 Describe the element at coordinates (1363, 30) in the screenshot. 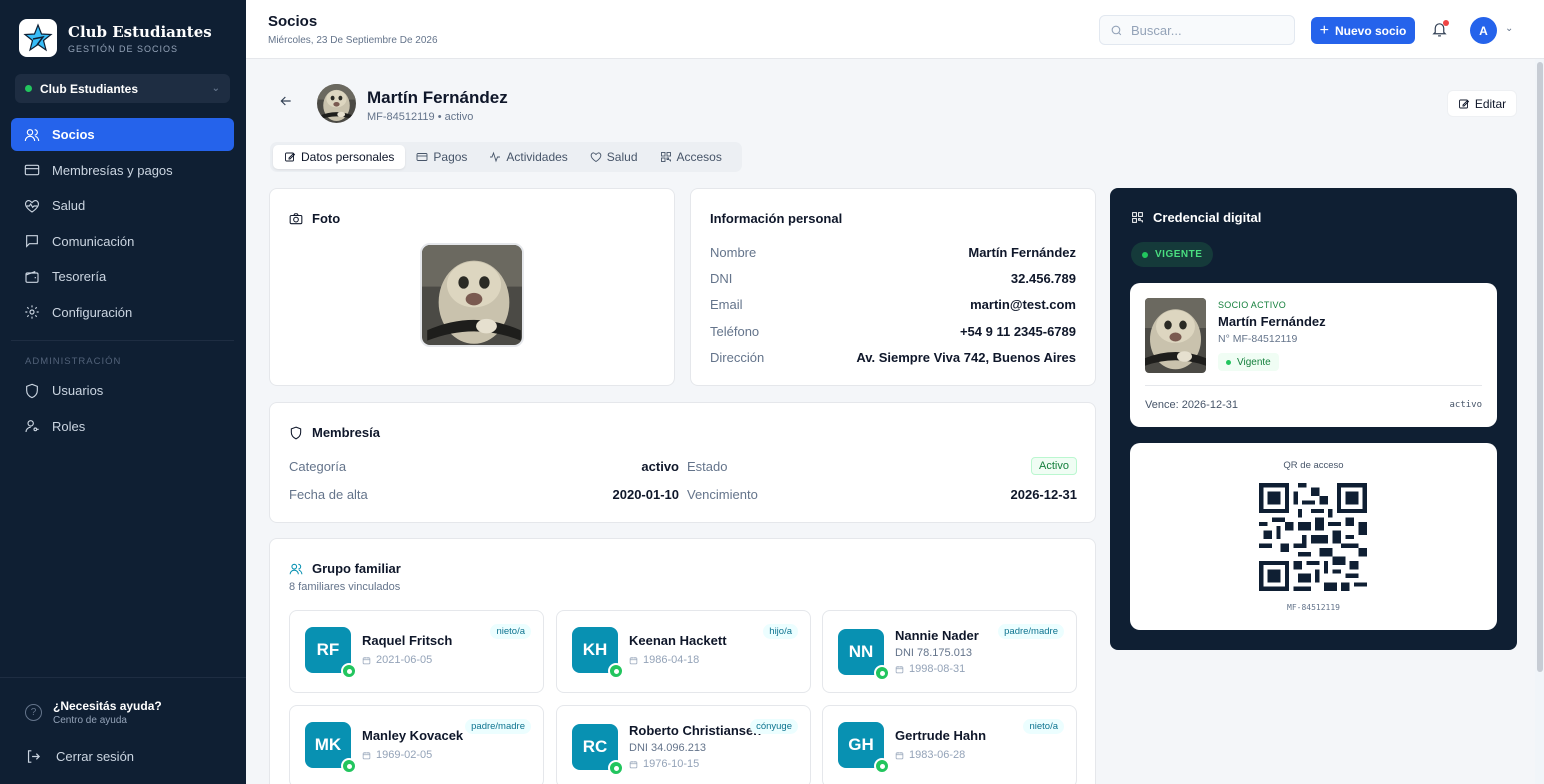

I see `new-member-button: + Nuevo socio` at that location.